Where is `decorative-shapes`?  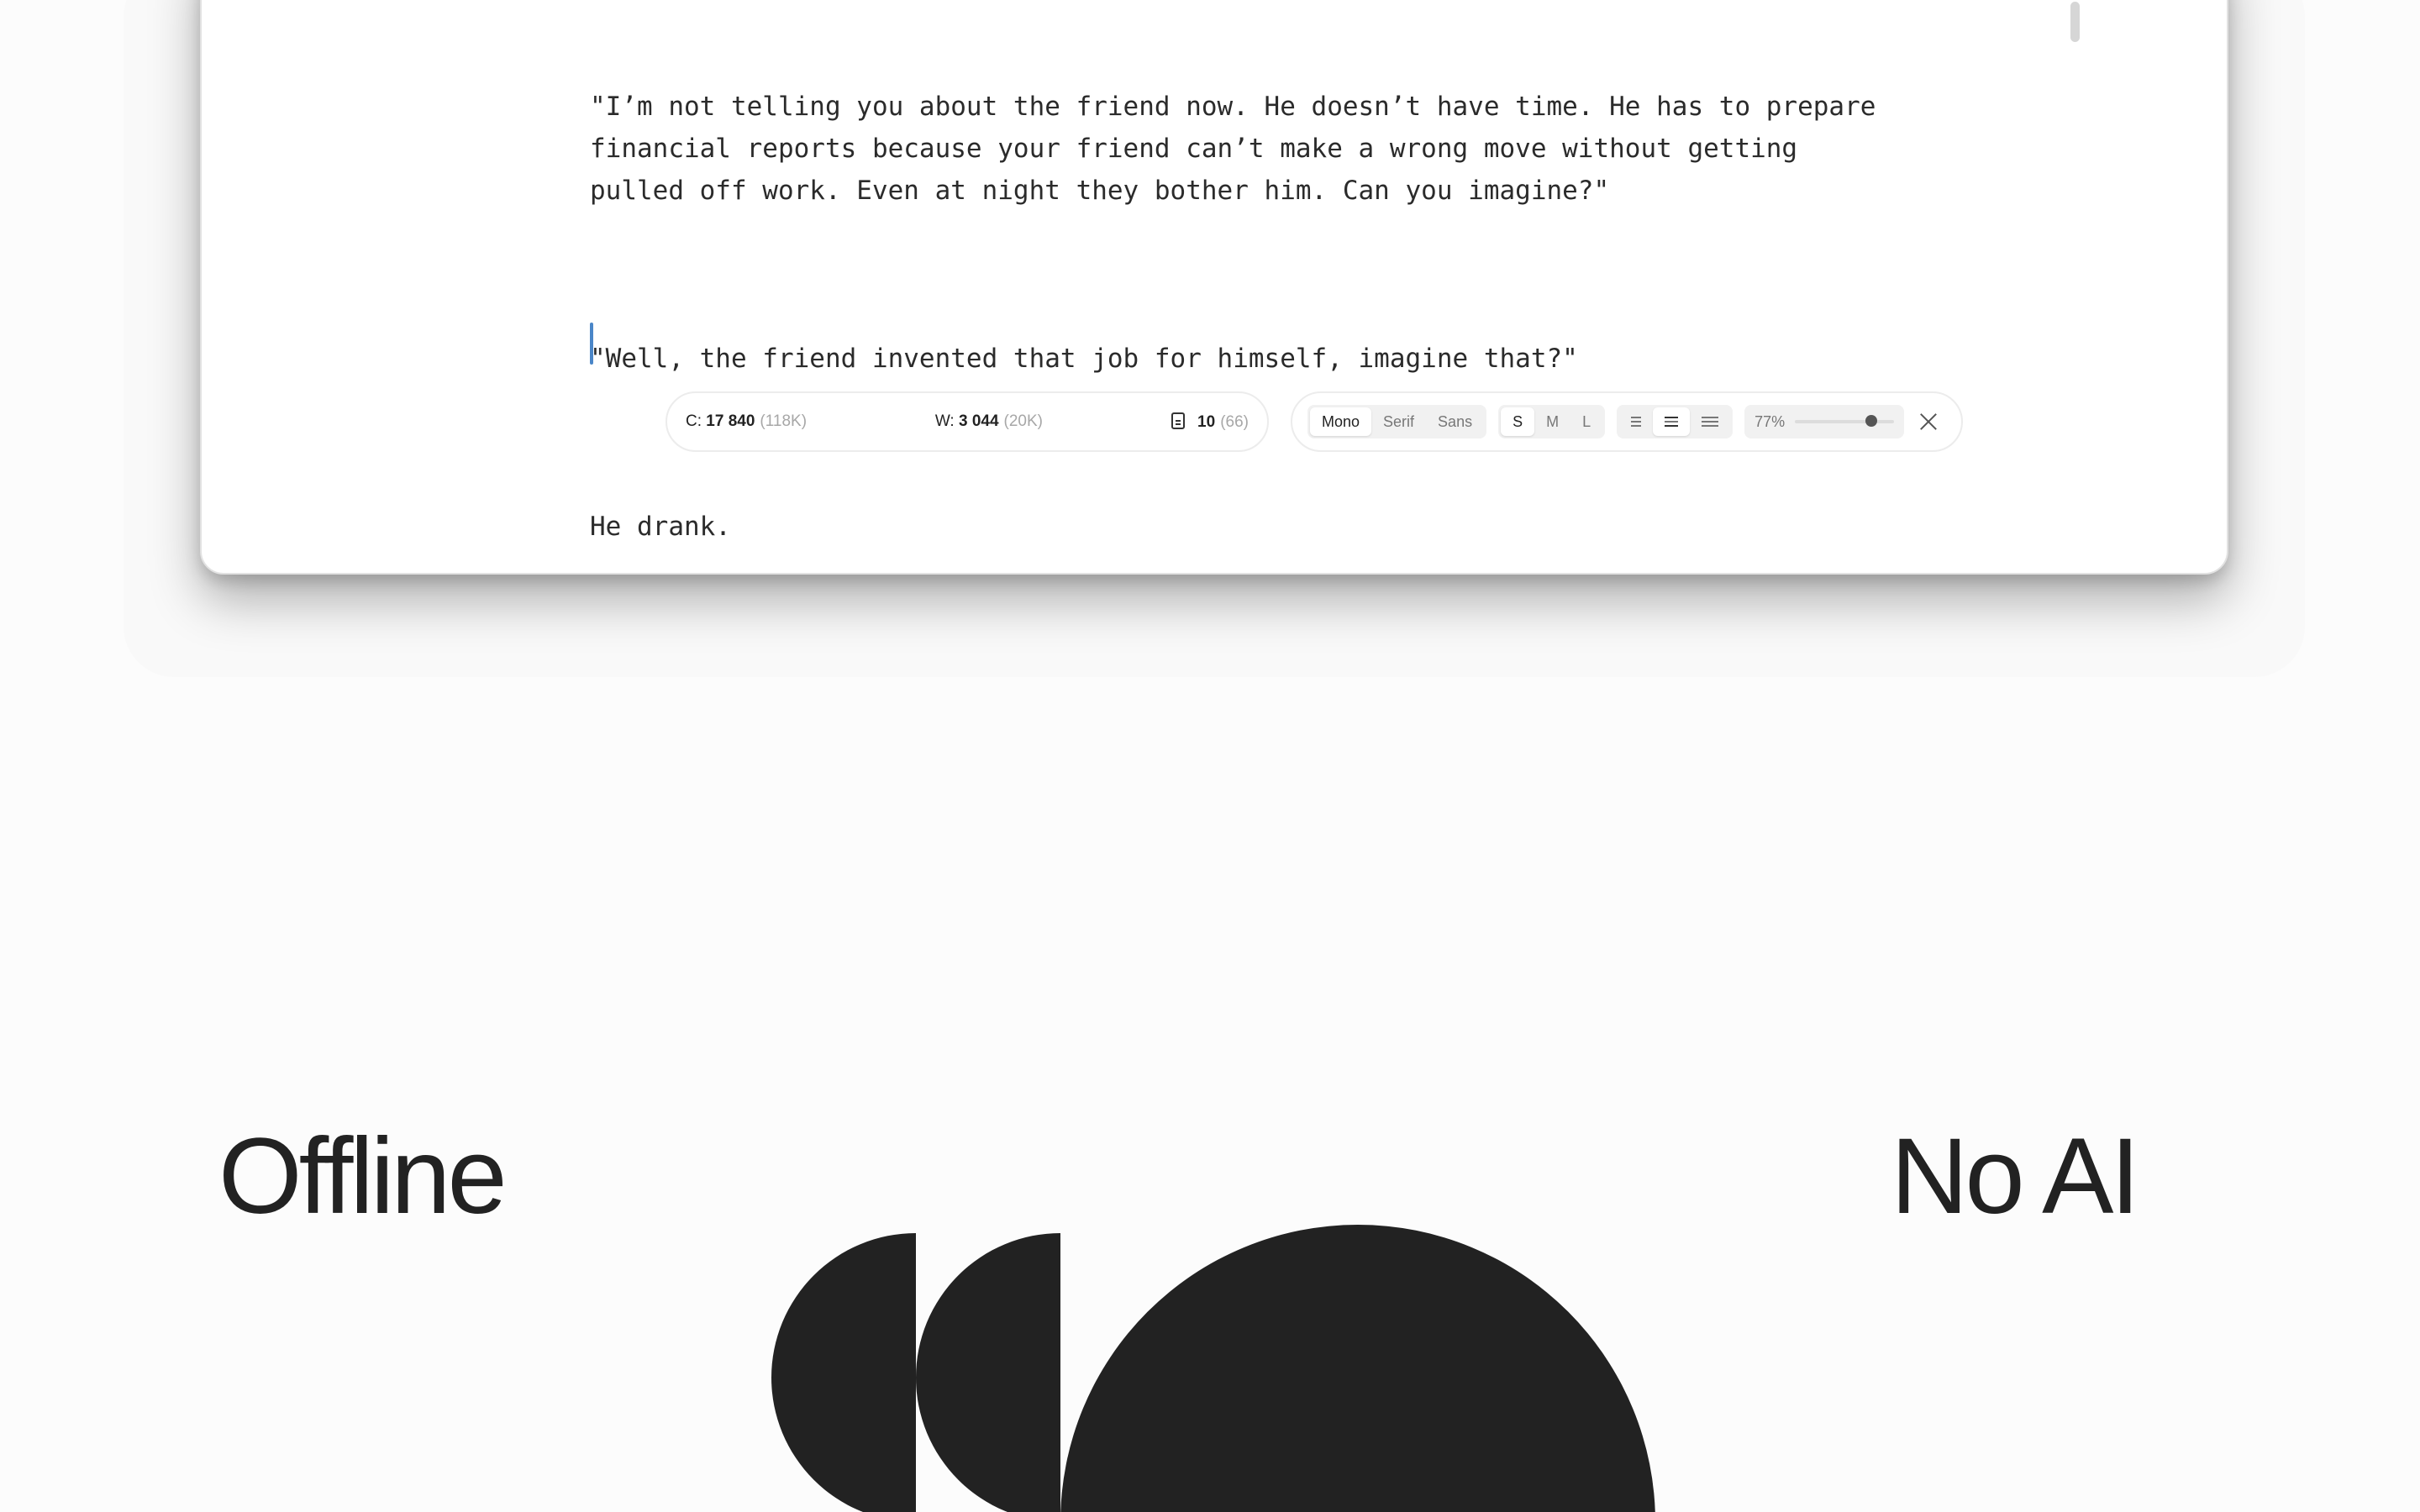
decorative-shapes is located at coordinates (1213, 1368).